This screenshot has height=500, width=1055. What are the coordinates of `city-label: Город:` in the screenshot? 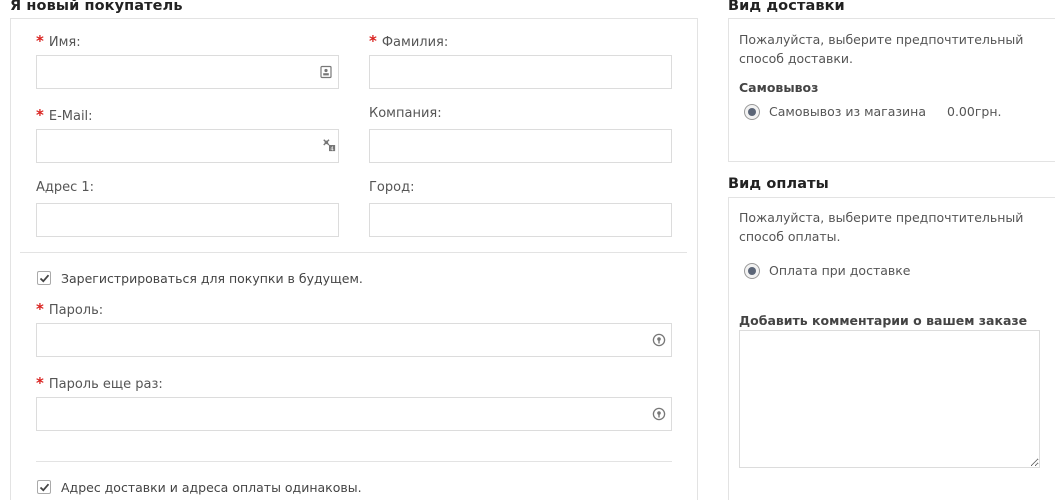 It's located at (392, 187).